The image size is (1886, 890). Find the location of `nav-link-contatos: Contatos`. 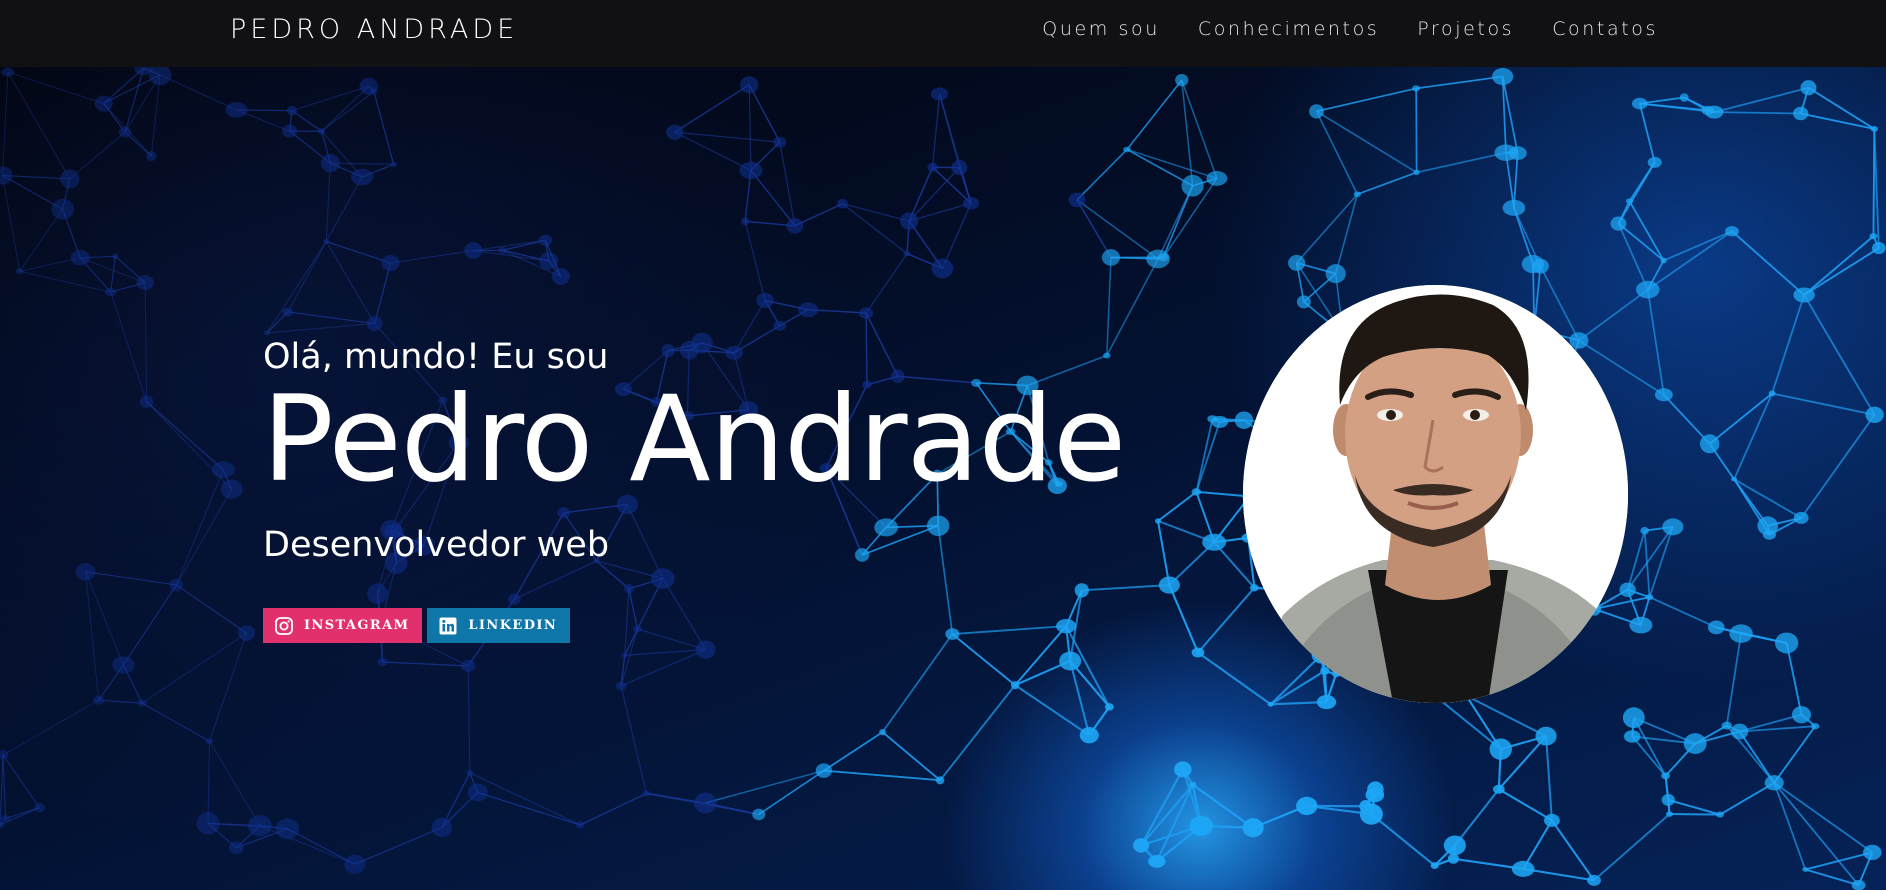

nav-link-contatos: Contatos is located at coordinates (1605, 29).